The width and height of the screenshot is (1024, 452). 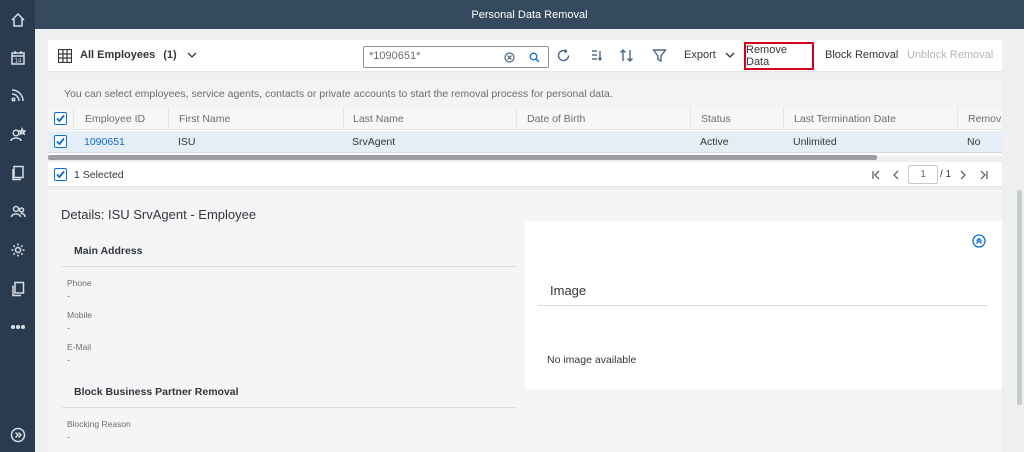 What do you see at coordinates (979, 119) in the screenshot?
I see `column-header-removal: Remova` at bounding box center [979, 119].